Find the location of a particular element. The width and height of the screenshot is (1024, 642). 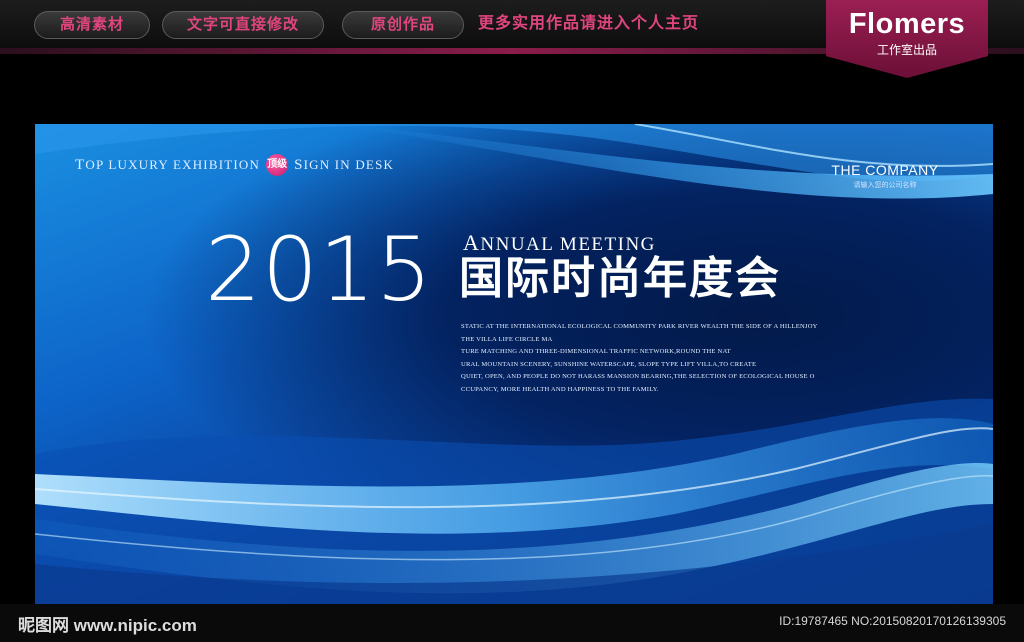

tagline-cap-2: S is located at coordinates (299, 164).